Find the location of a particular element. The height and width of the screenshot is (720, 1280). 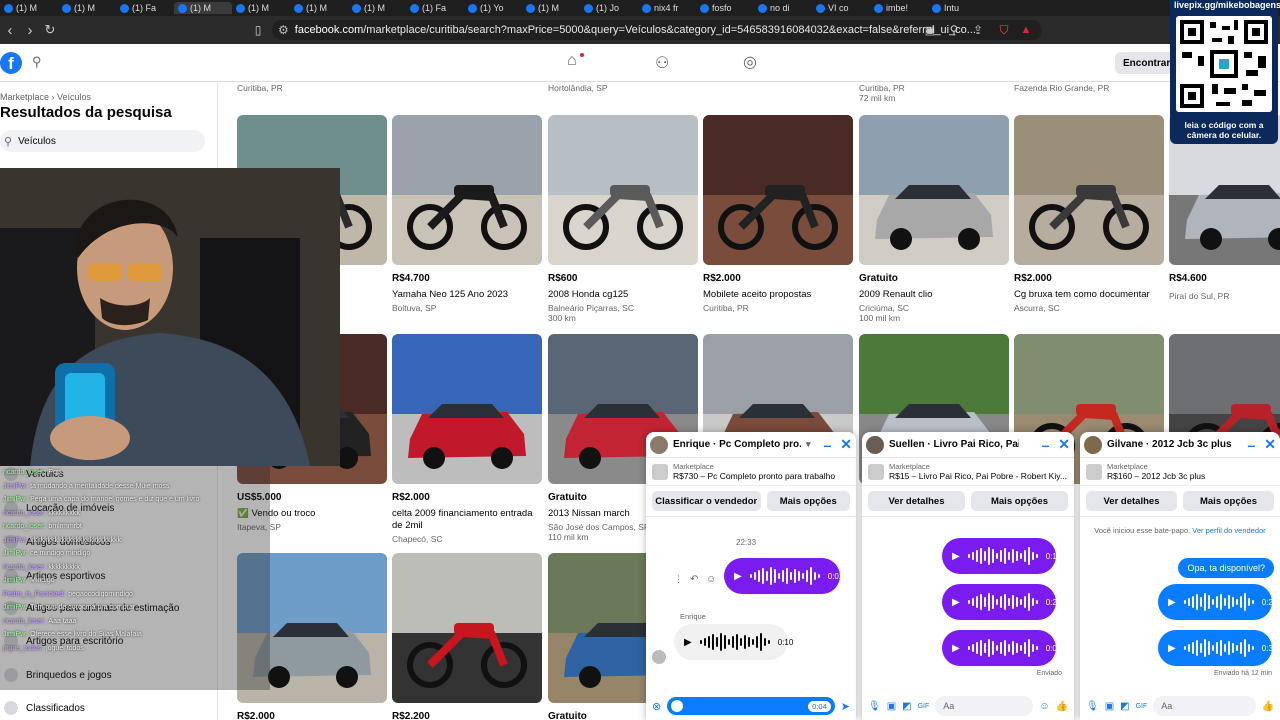

voice-message-sent: ▶ 0:21 is located at coordinates (1217, 602).